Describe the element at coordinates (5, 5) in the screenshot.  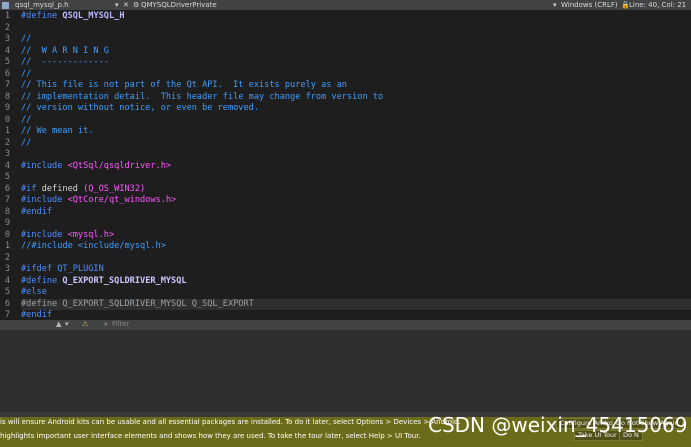
I see `file-icon` at that location.